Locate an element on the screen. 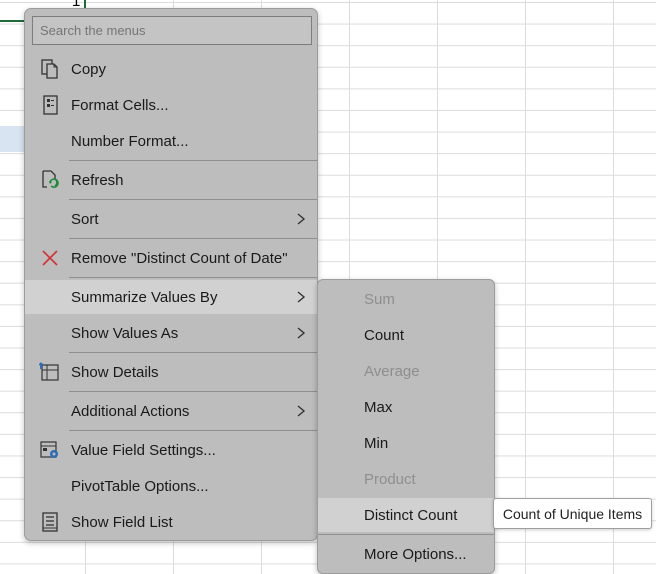 This screenshot has height=574, width=656. refresh-icon is located at coordinates (50, 180).